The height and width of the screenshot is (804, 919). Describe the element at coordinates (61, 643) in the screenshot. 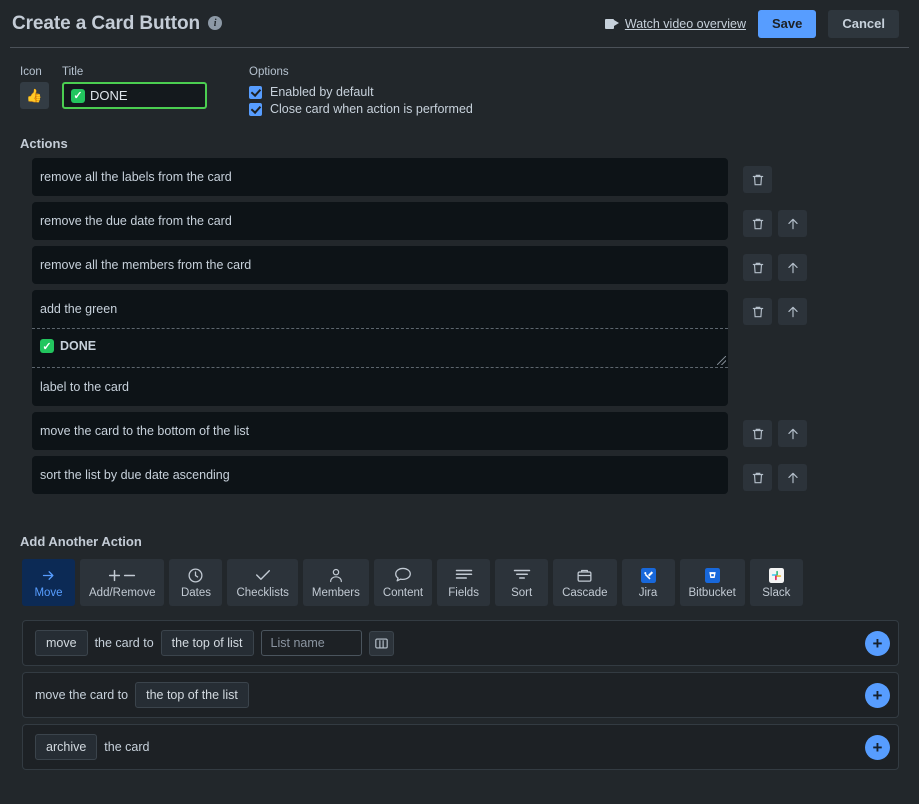

I see `move-verb-pill: move` at that location.